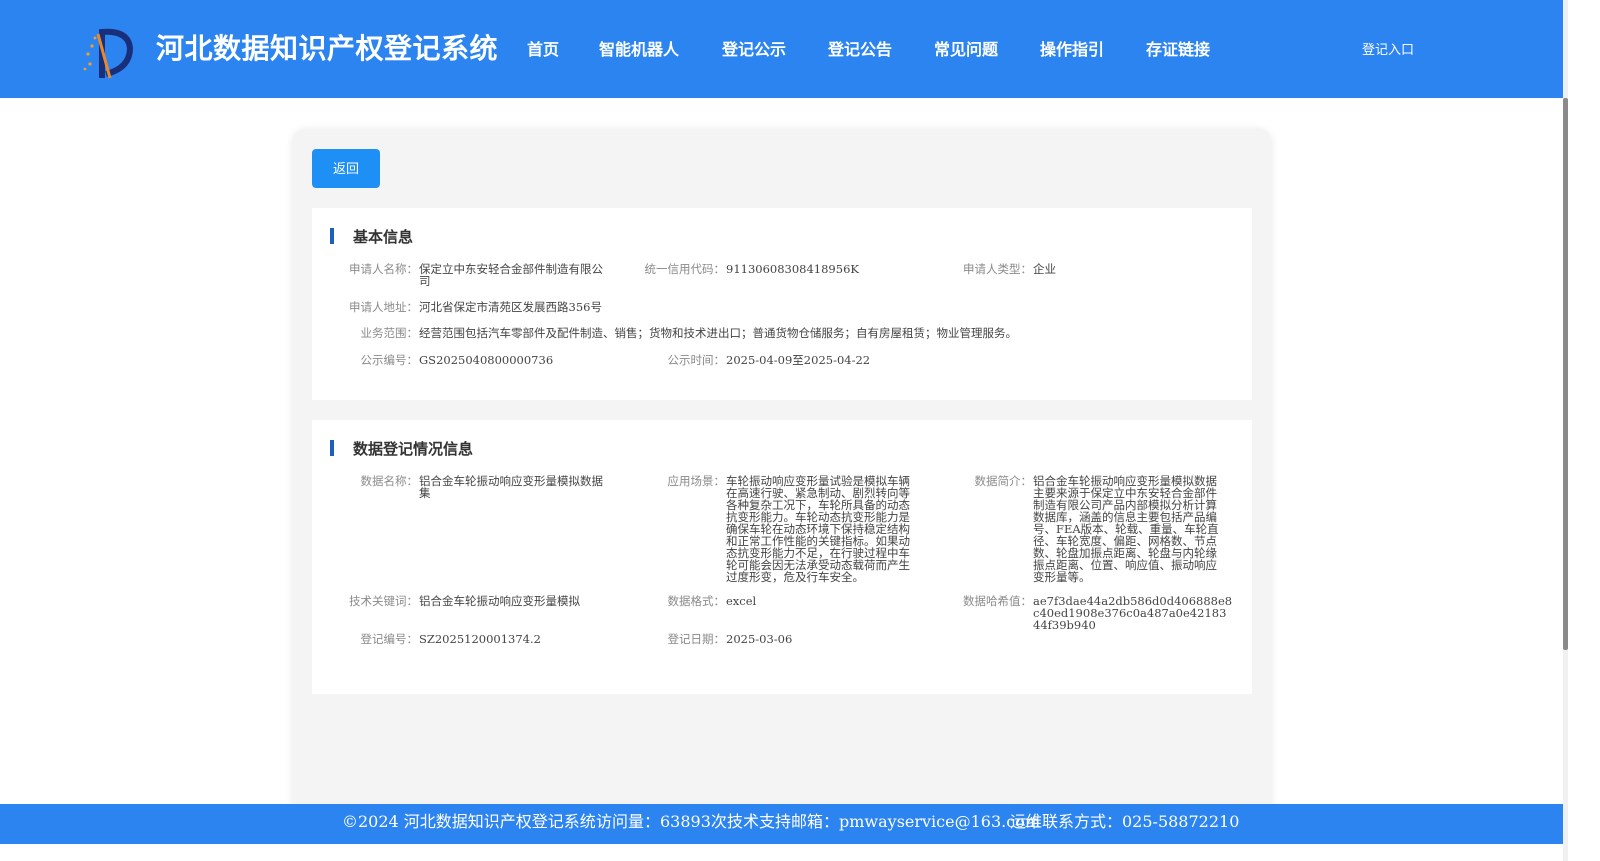 The image size is (1600, 861). Describe the element at coordinates (1003, 481) in the screenshot. I see `data-intro-label: 数据简介：` at that location.